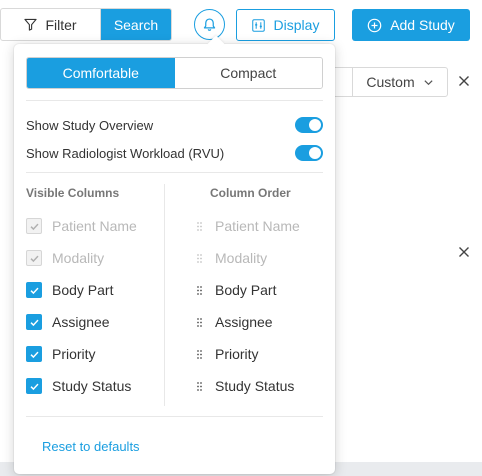 The width and height of the screenshot is (482, 476). I want to click on toggle-row-rvu: Show Radiologist Workload (RVU), so click(174, 153).